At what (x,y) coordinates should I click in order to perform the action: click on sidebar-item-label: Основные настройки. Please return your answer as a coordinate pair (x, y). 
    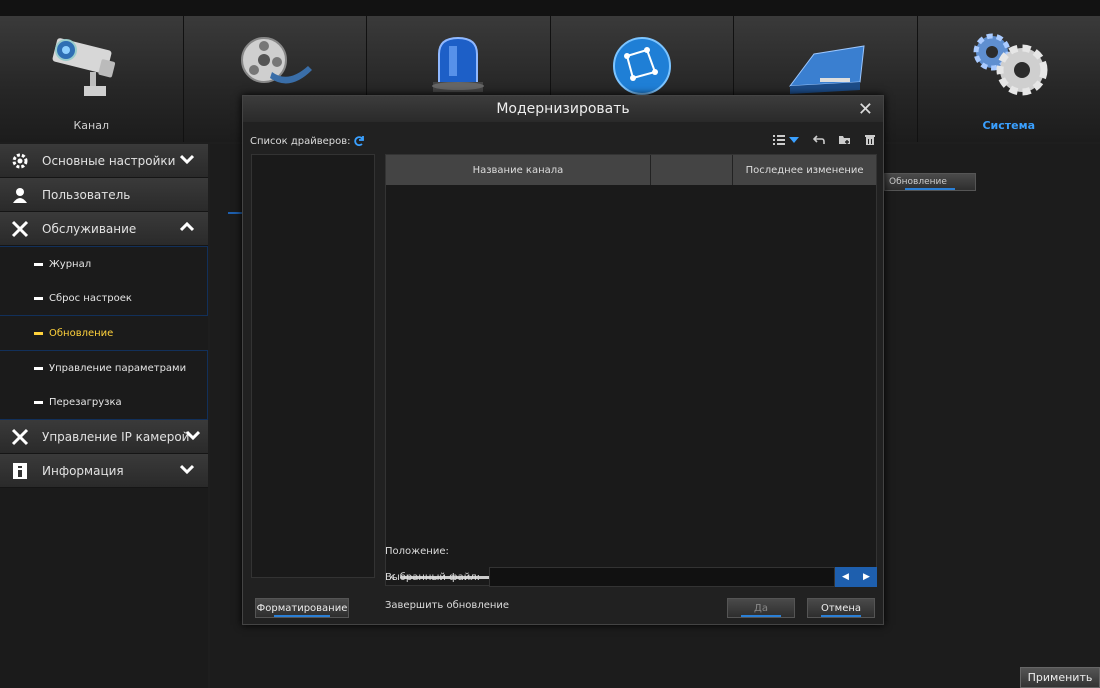
    Looking at the image, I should click on (109, 160).